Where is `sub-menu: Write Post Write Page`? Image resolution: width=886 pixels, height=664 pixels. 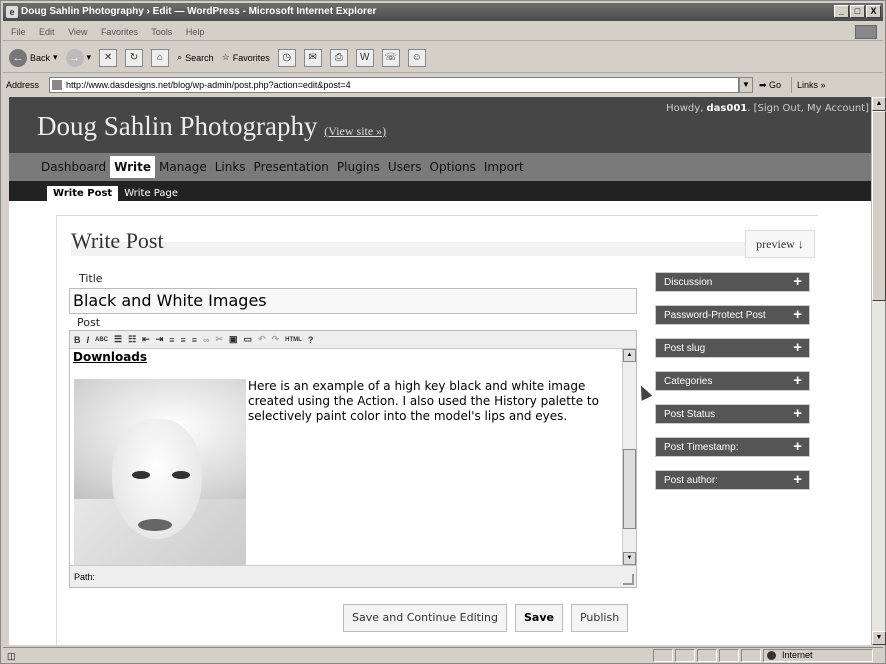
sub-menu: Write Post Write Page is located at coordinates (440, 191).